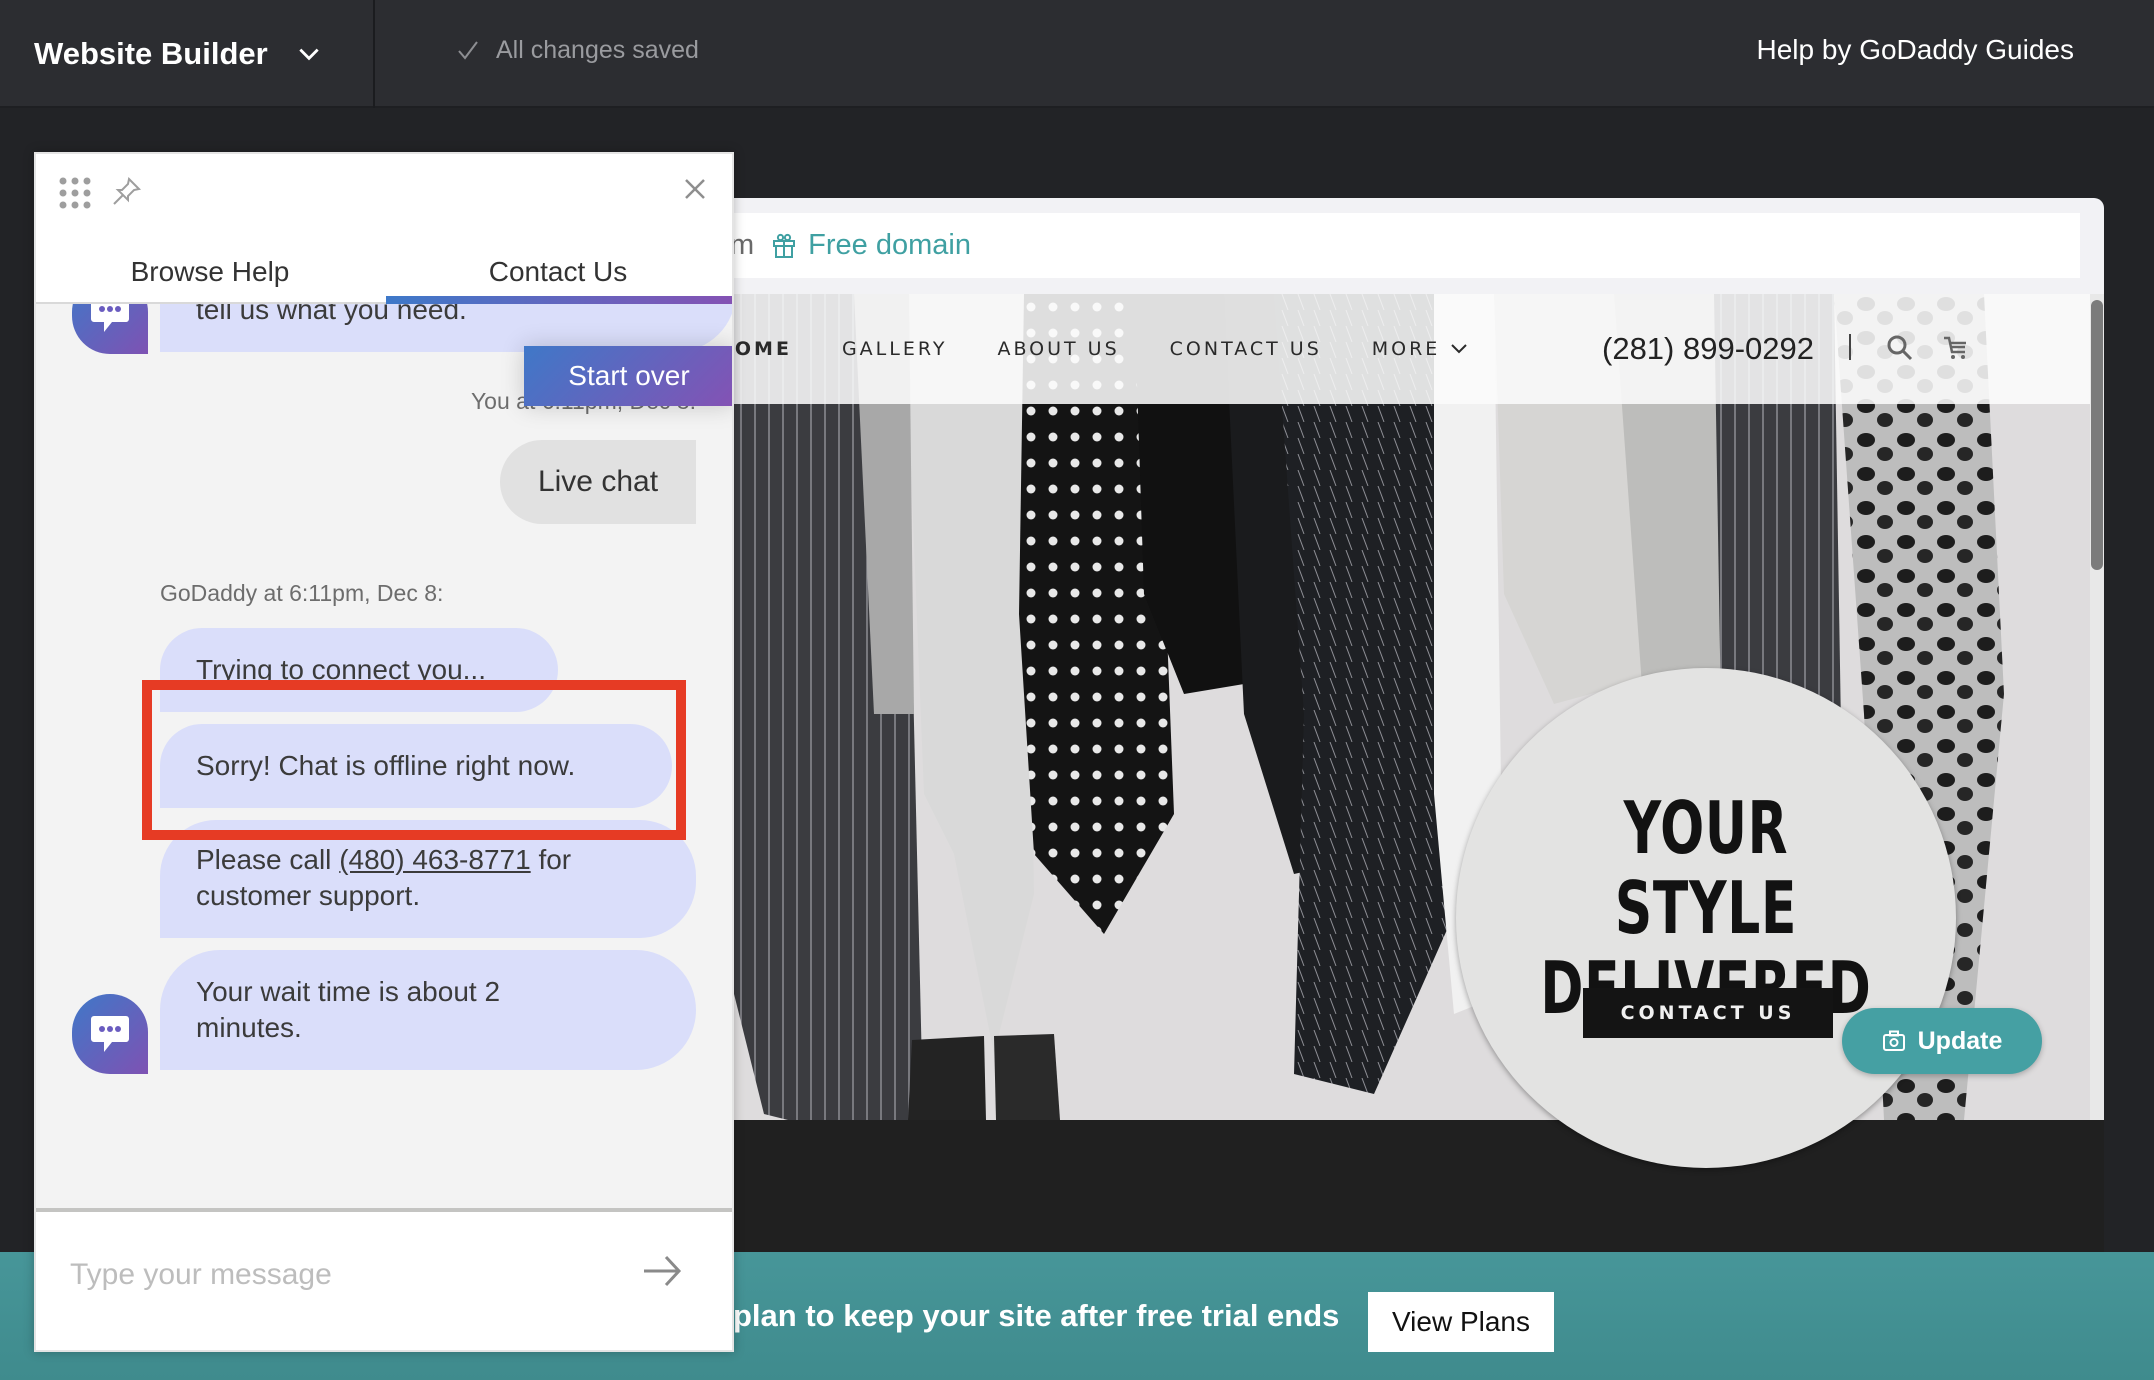 The image size is (2154, 1380). I want to click on update-label: Update, so click(1960, 1040).